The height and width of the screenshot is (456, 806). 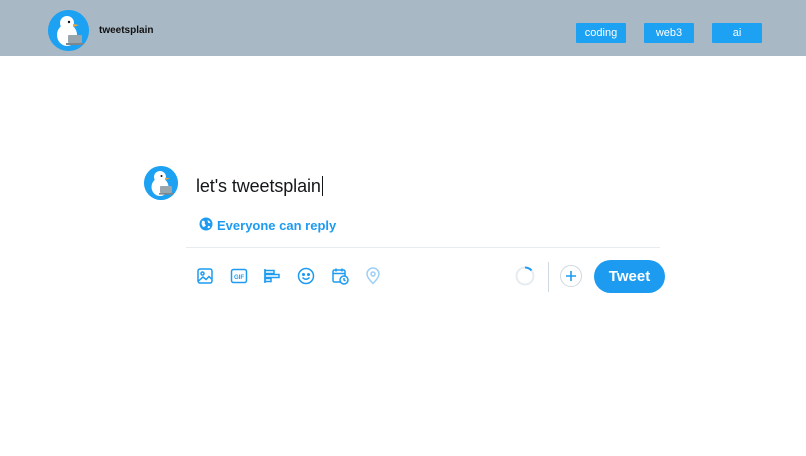 I want to click on compose-textbox: let's tweetsplain, so click(x=259, y=186).